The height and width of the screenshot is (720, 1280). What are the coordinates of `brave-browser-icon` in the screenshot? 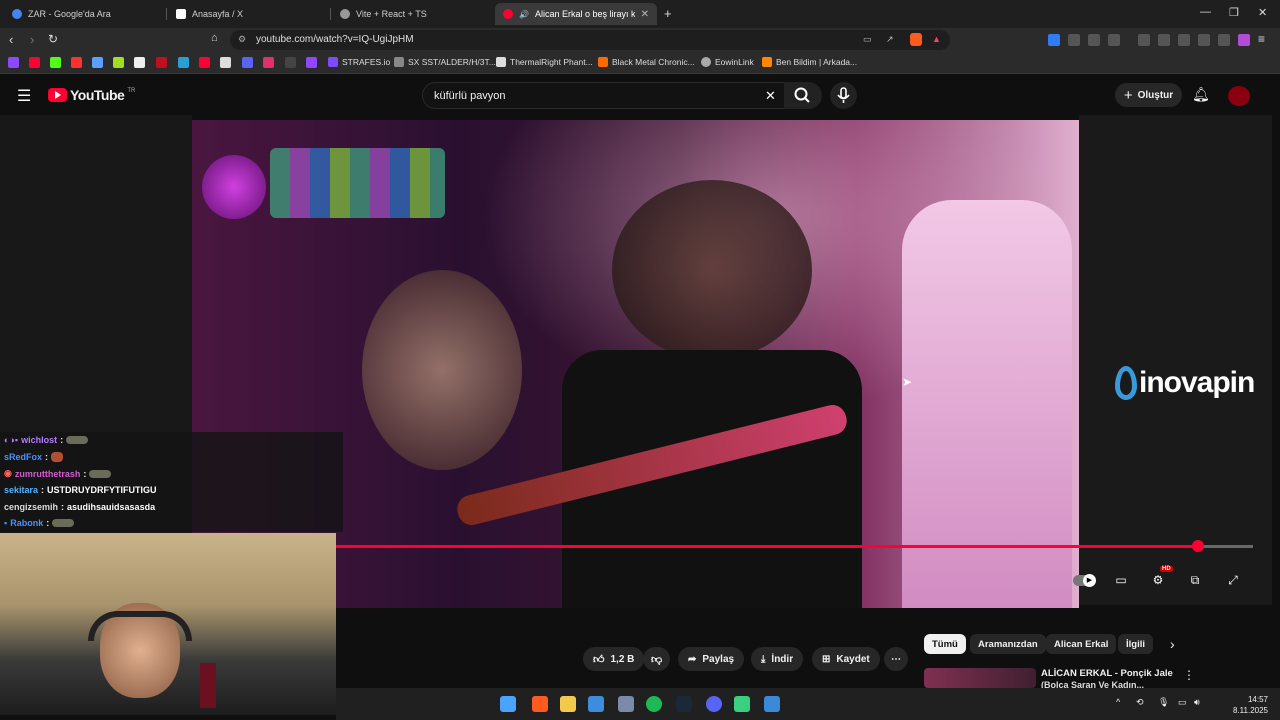 It's located at (540, 704).